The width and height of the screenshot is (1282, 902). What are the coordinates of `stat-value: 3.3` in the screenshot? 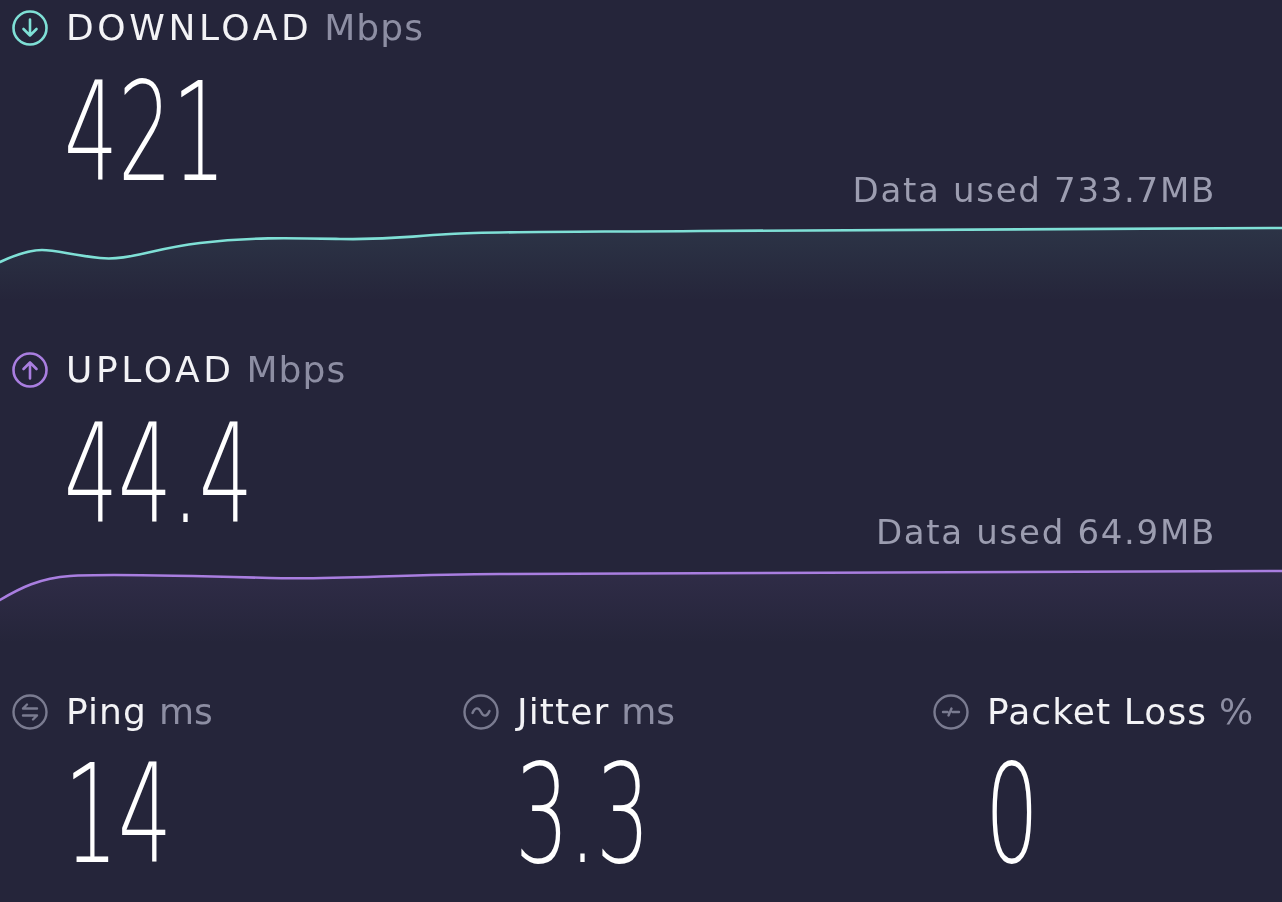 It's located at (583, 814).